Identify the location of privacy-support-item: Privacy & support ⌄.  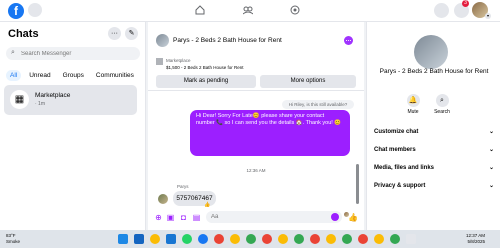
(435, 186).